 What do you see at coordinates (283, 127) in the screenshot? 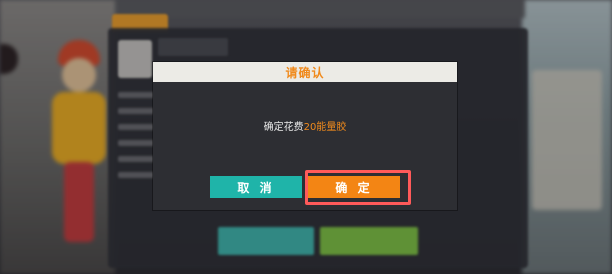
I see `message-prefix: 确定花费` at bounding box center [283, 127].